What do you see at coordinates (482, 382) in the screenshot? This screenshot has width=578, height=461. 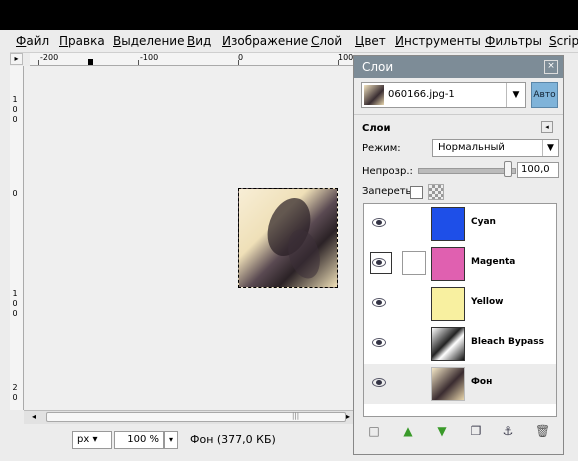 I see `layer-name: Фон` at bounding box center [482, 382].